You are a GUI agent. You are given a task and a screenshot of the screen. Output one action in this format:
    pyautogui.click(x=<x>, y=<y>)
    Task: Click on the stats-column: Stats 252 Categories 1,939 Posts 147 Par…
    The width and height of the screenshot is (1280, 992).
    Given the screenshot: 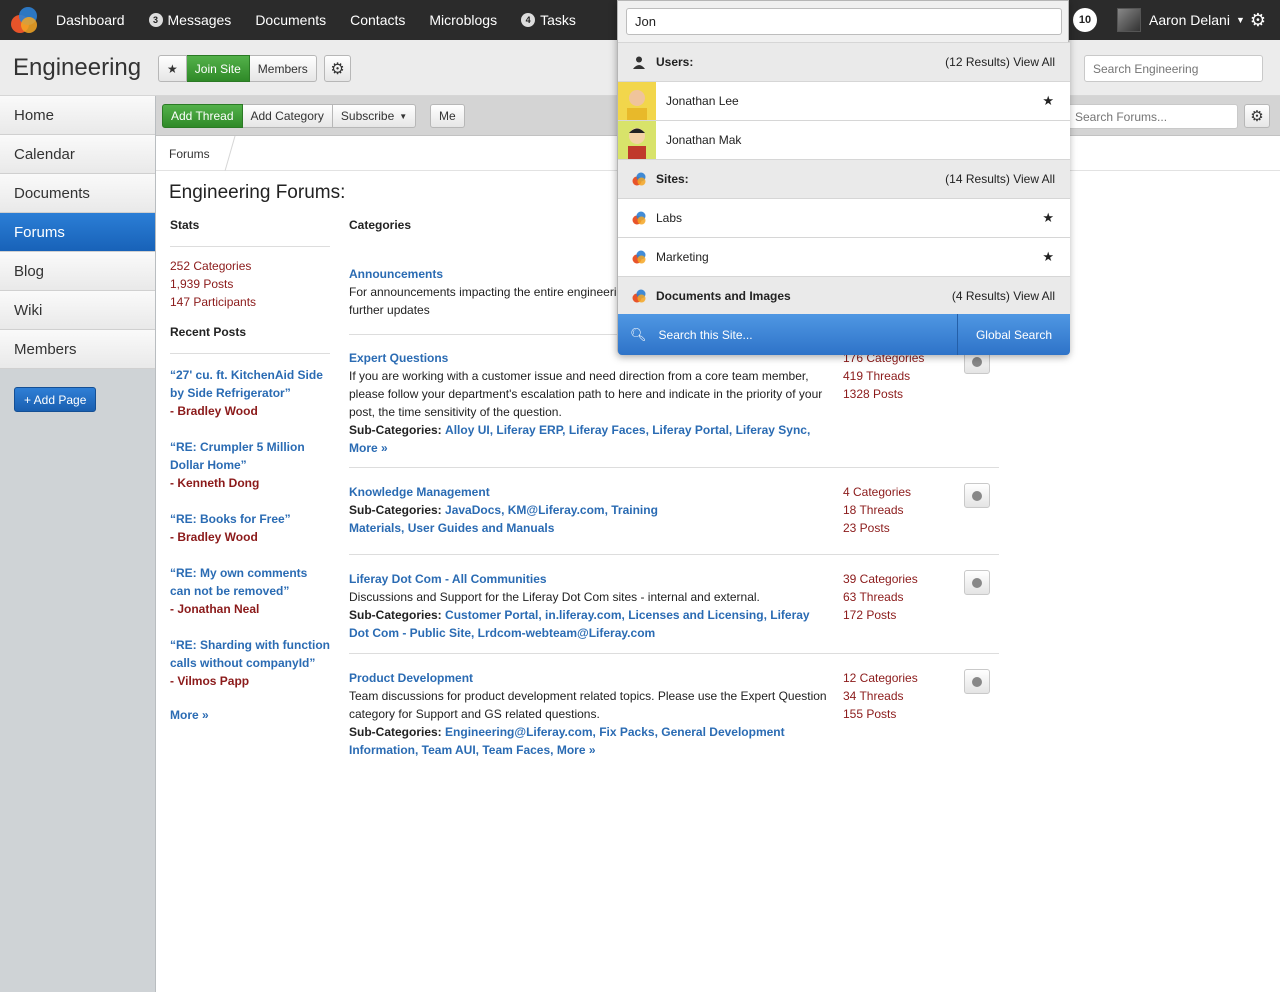 What is the action you would take?
    pyautogui.click(x=250, y=470)
    